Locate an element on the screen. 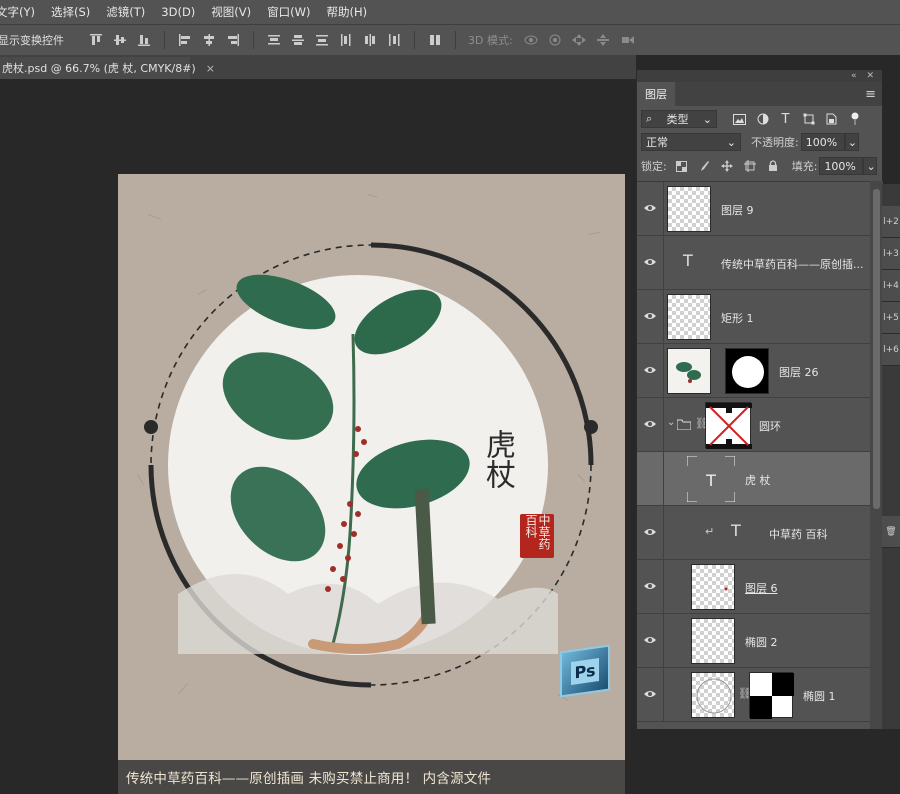 The height and width of the screenshot is (794, 900). blend-mode-select: 正常 ⌄ is located at coordinates (691, 142).